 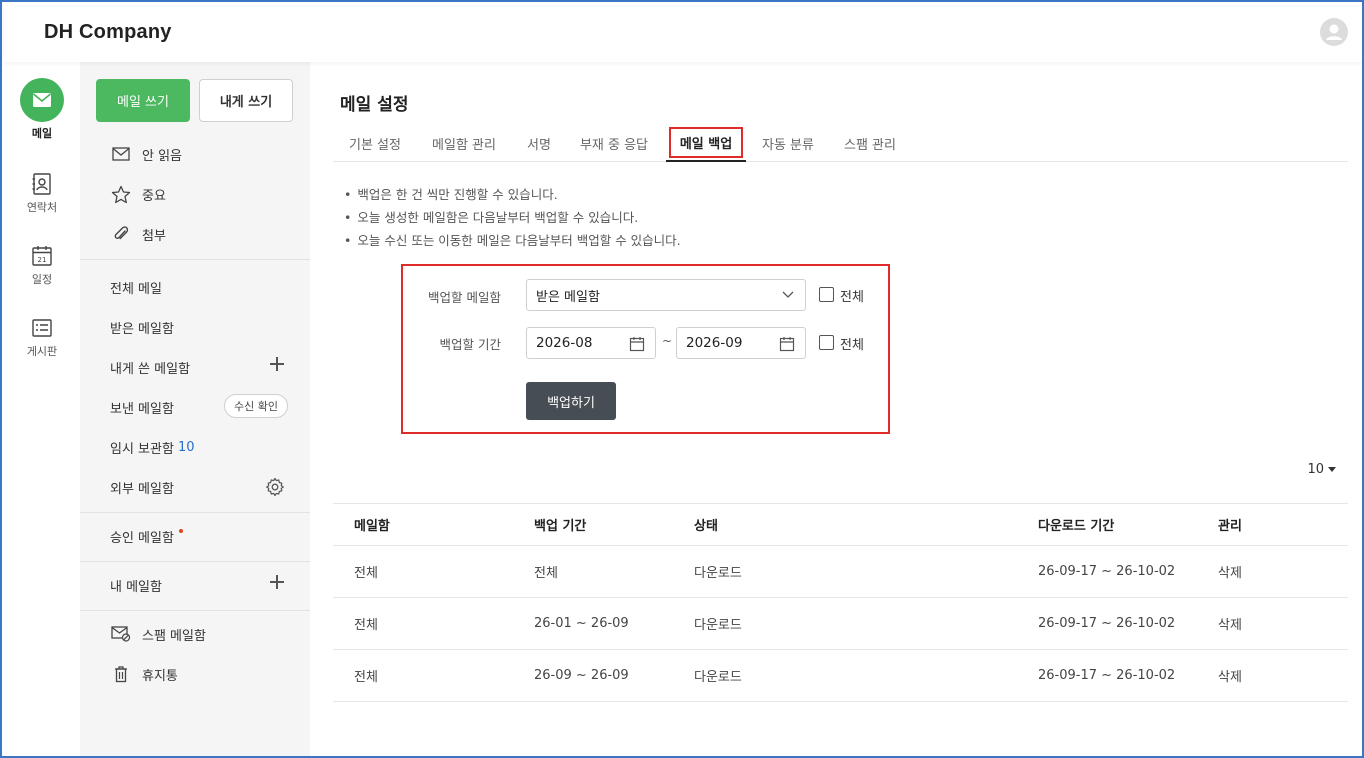 I want to click on page-size-select: 10, so click(x=1321, y=469).